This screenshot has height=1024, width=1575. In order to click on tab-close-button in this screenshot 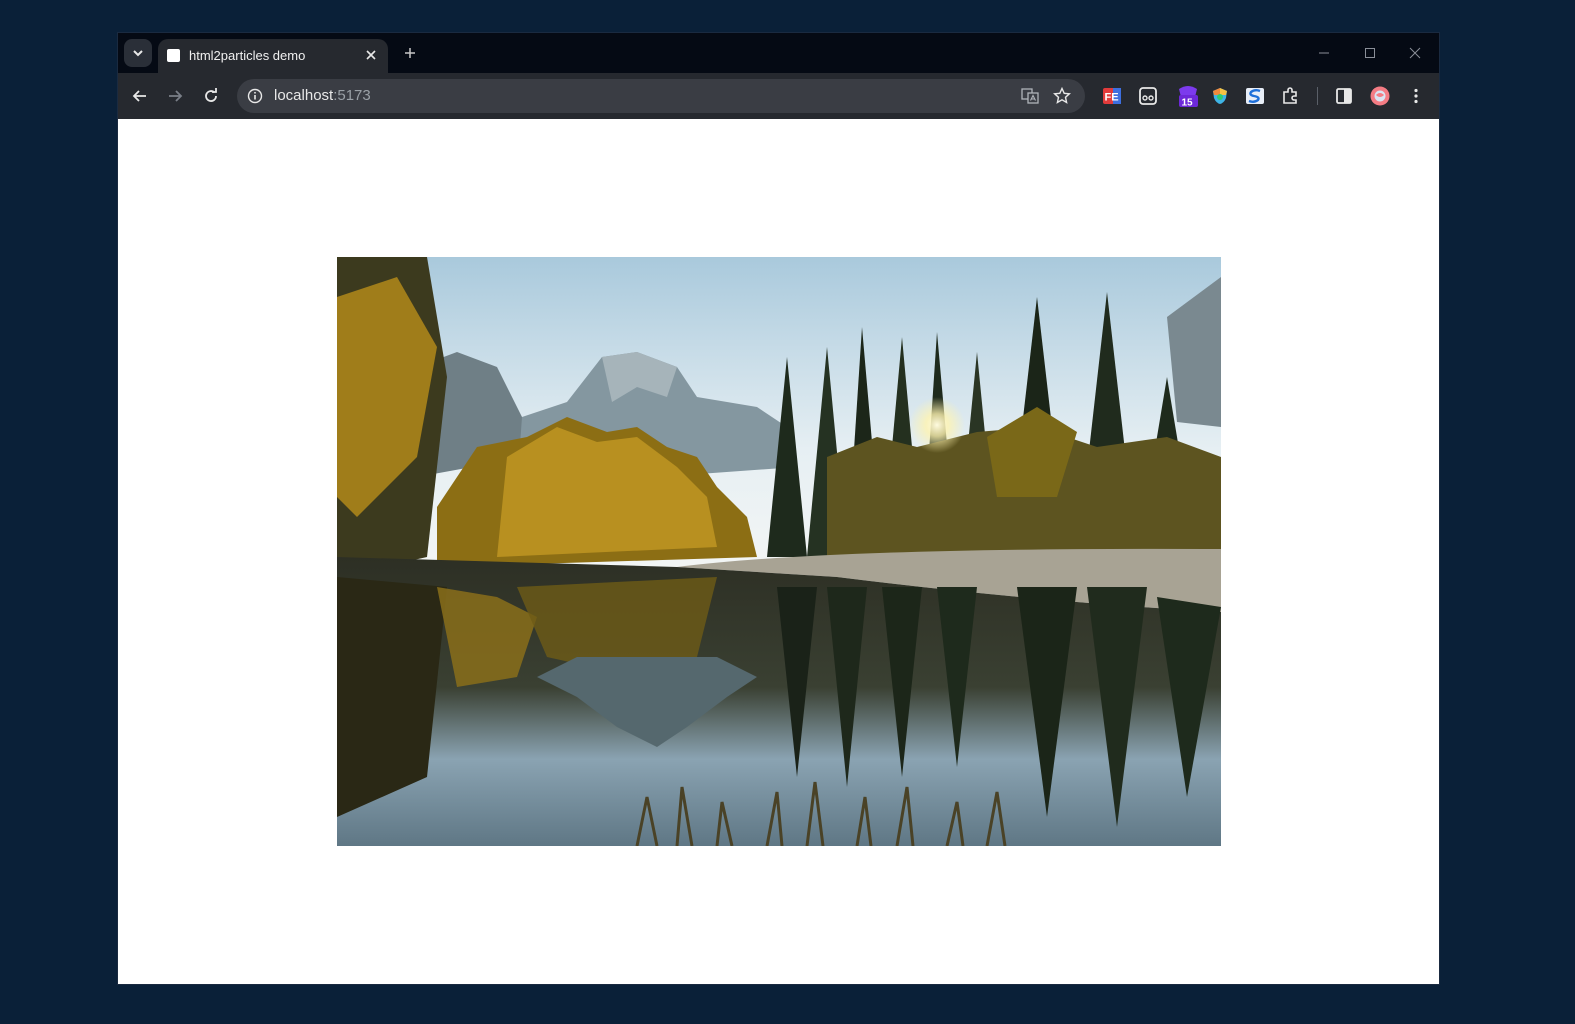, I will do `click(371, 55)`.